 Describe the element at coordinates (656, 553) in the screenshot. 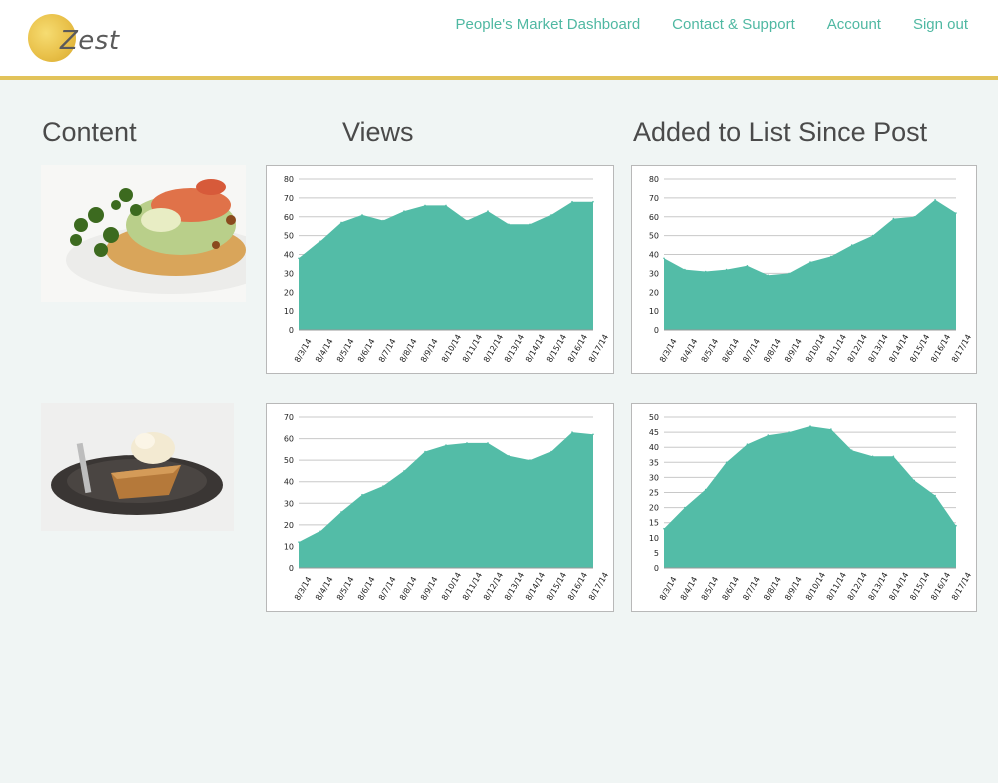

I see `y-tick-label: 5` at that location.